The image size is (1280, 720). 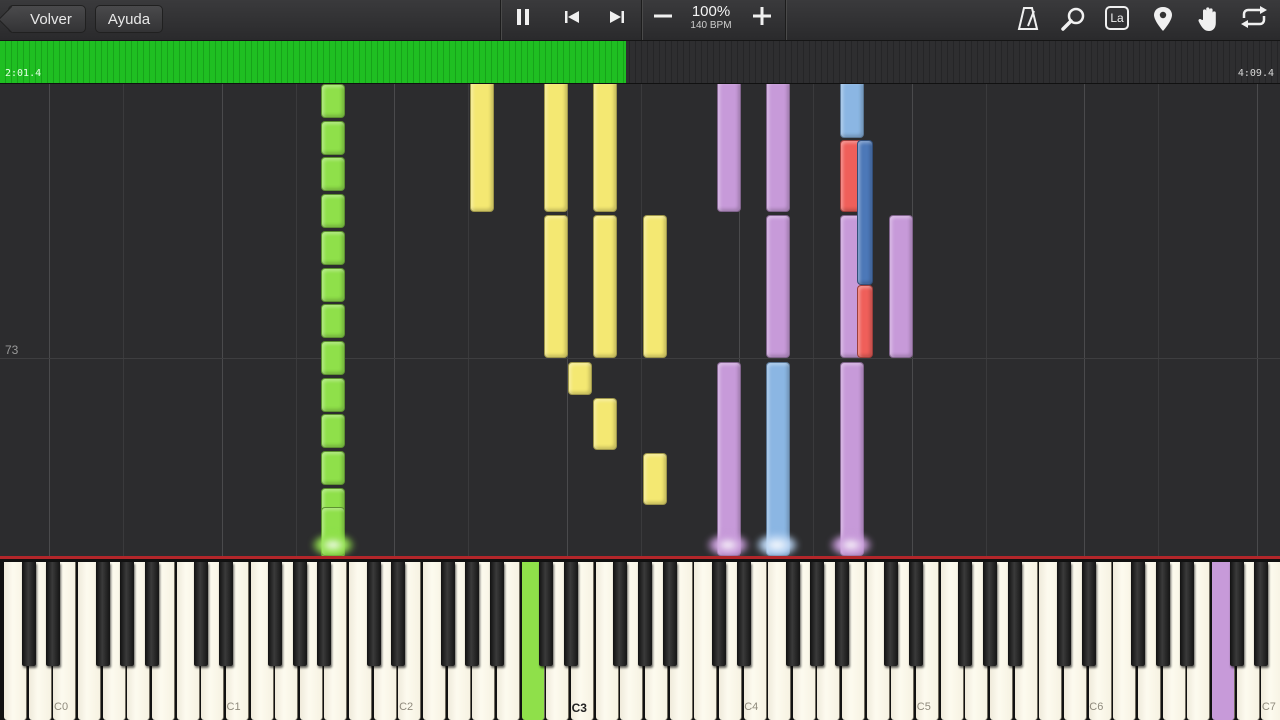 What do you see at coordinates (1254, 20) in the screenshot?
I see `loop-icon` at bounding box center [1254, 20].